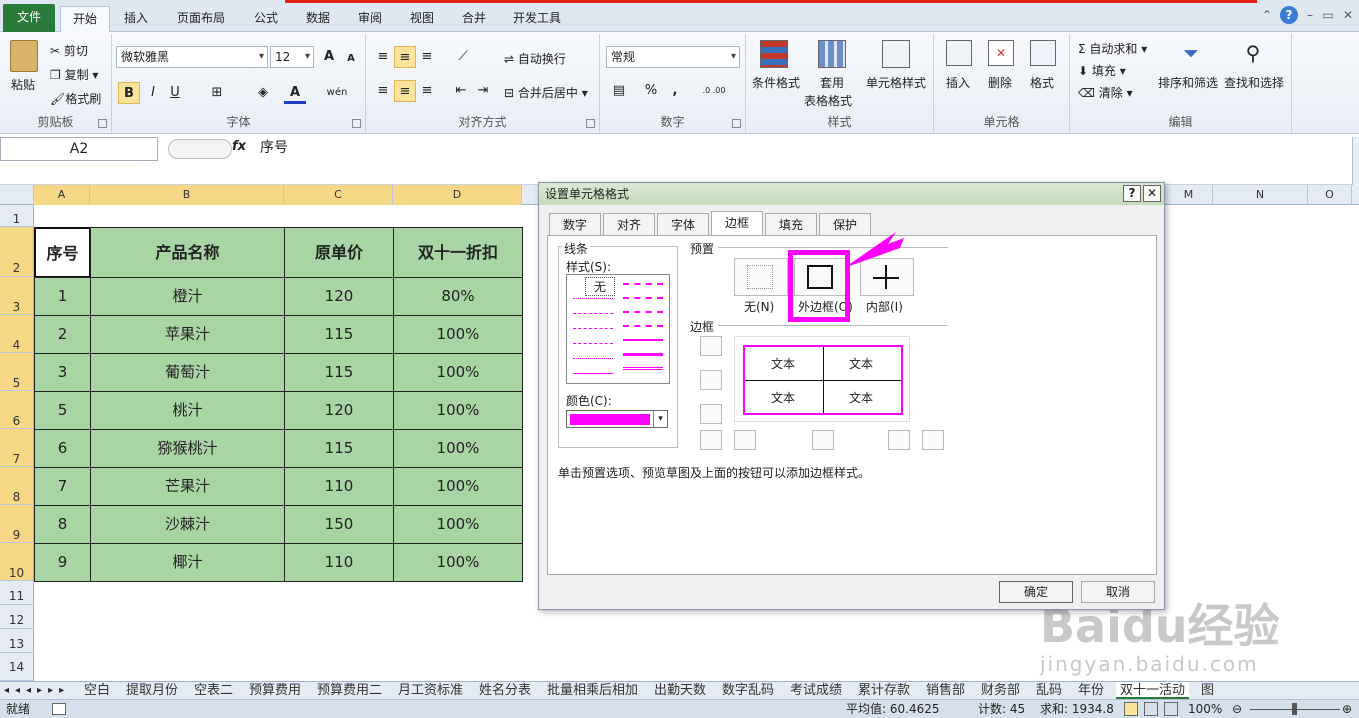 The width and height of the screenshot is (1359, 718). Describe the element at coordinates (405, 57) in the screenshot. I see `align-middle-icon: ≡` at that location.